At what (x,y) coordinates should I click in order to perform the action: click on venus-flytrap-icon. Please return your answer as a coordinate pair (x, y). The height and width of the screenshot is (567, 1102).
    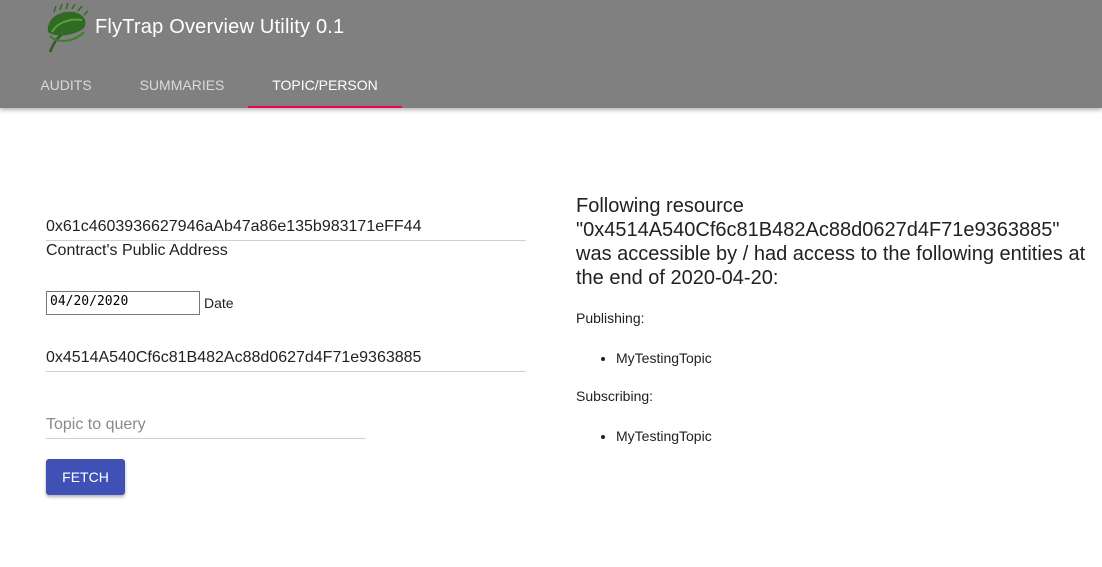
    Looking at the image, I should click on (68, 27).